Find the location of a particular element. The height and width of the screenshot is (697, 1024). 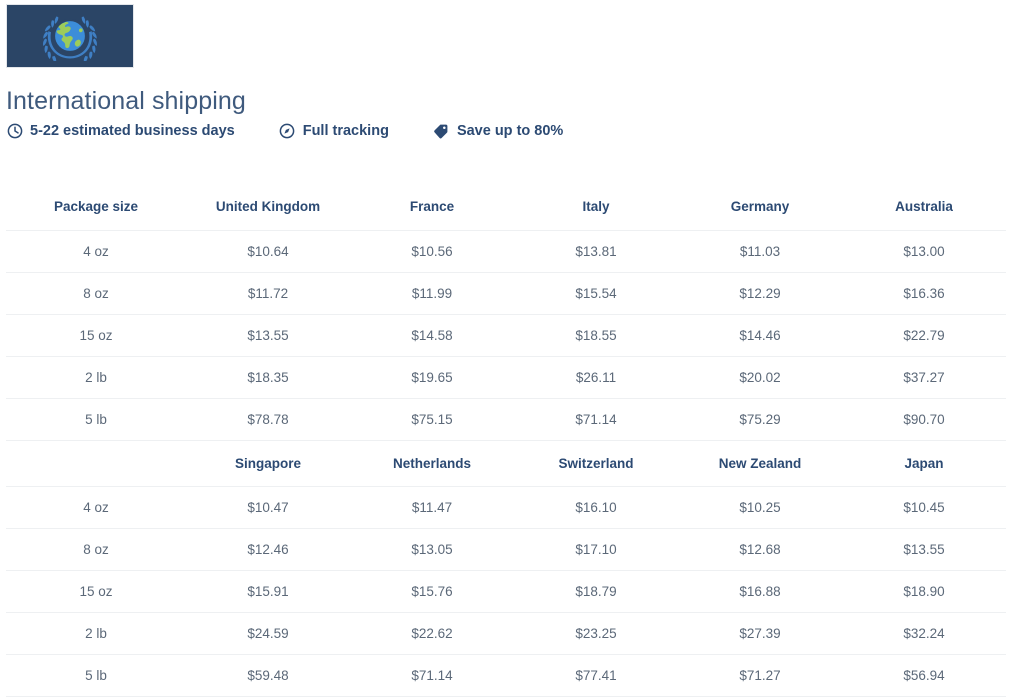

cell-rate: $56.94 is located at coordinates (924, 676).